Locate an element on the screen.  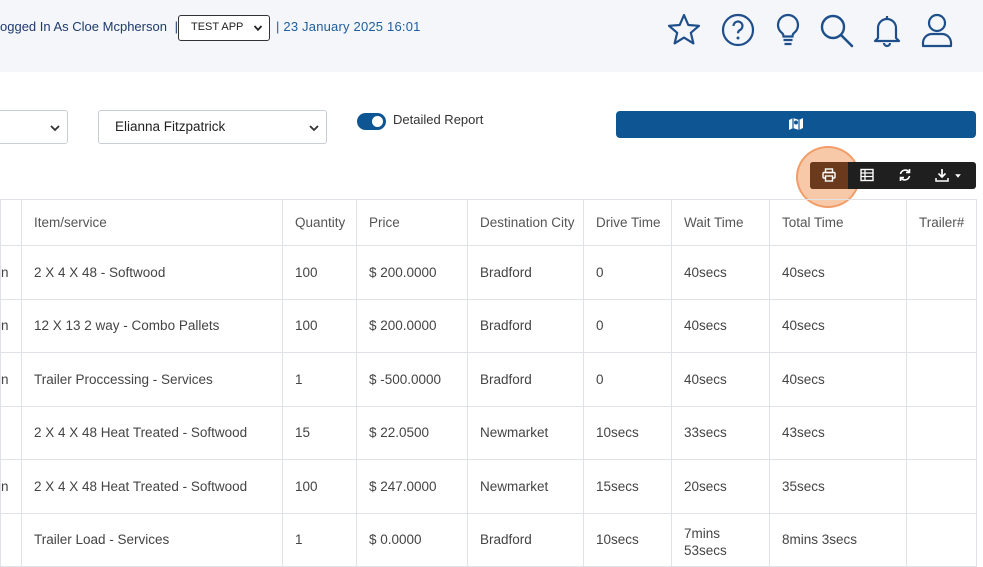
current-datetime: | 23 January 2025 16:01 is located at coordinates (348, 26).